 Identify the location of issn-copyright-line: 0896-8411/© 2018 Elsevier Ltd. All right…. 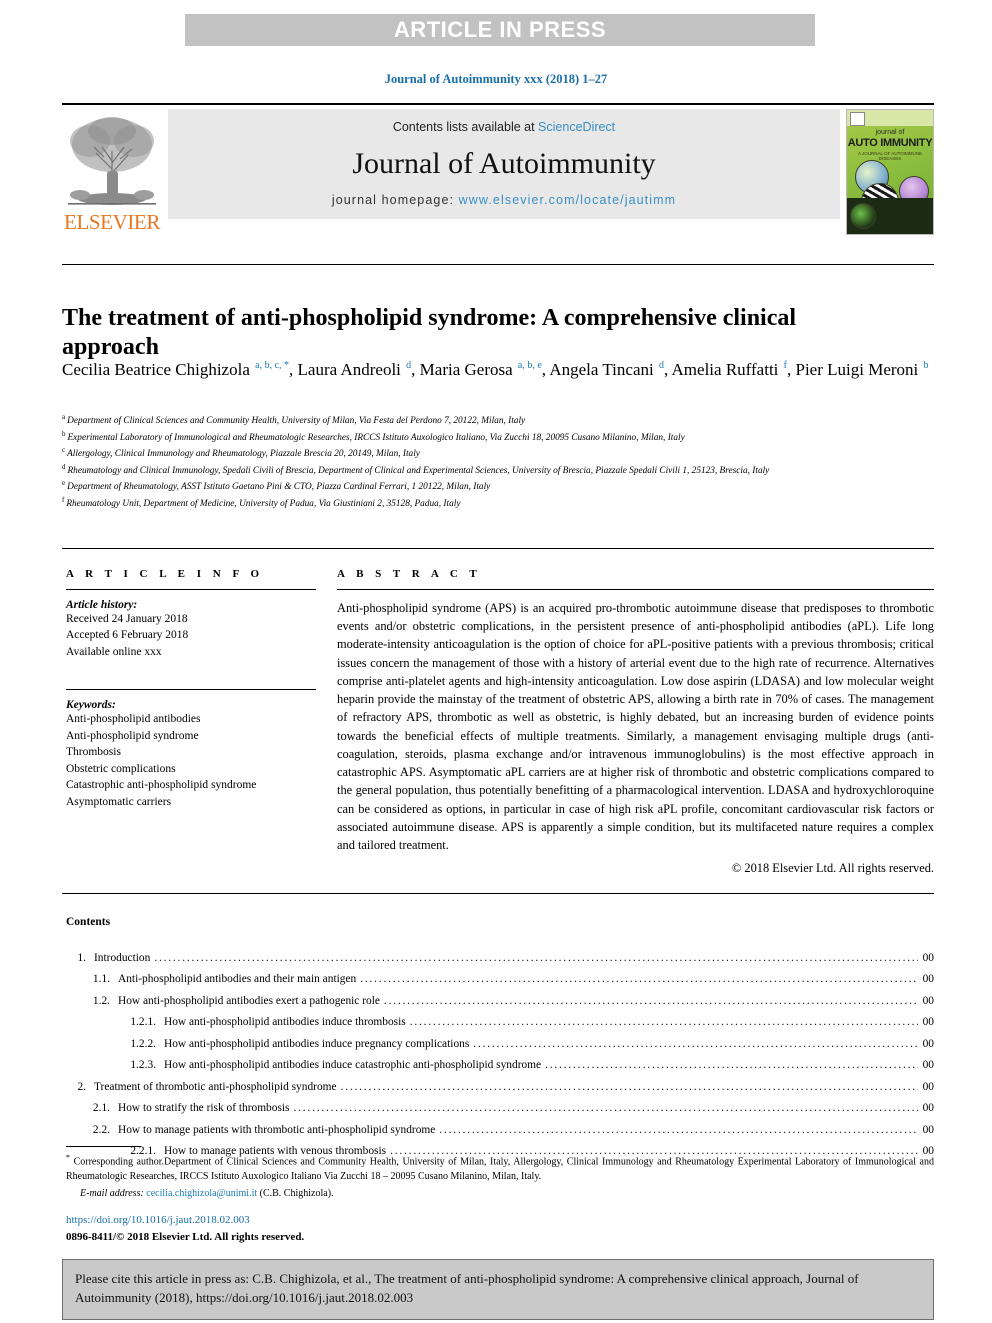
(185, 1236).